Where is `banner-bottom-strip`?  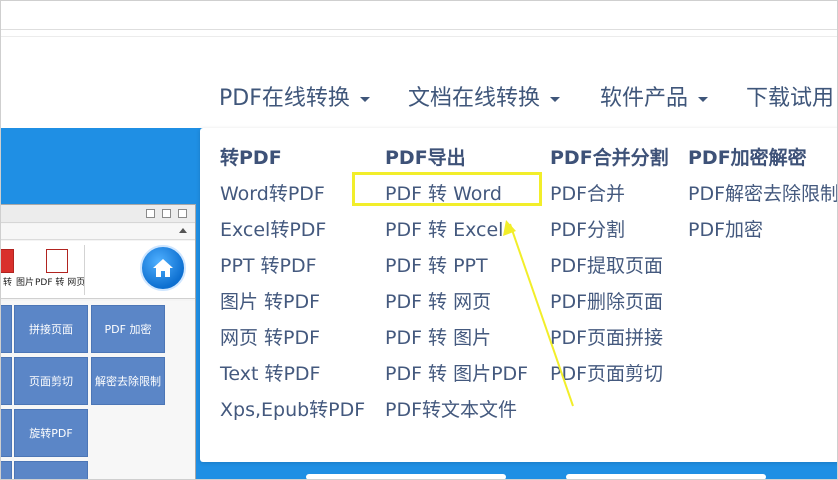
banner-bottom-strip is located at coordinates (517, 471).